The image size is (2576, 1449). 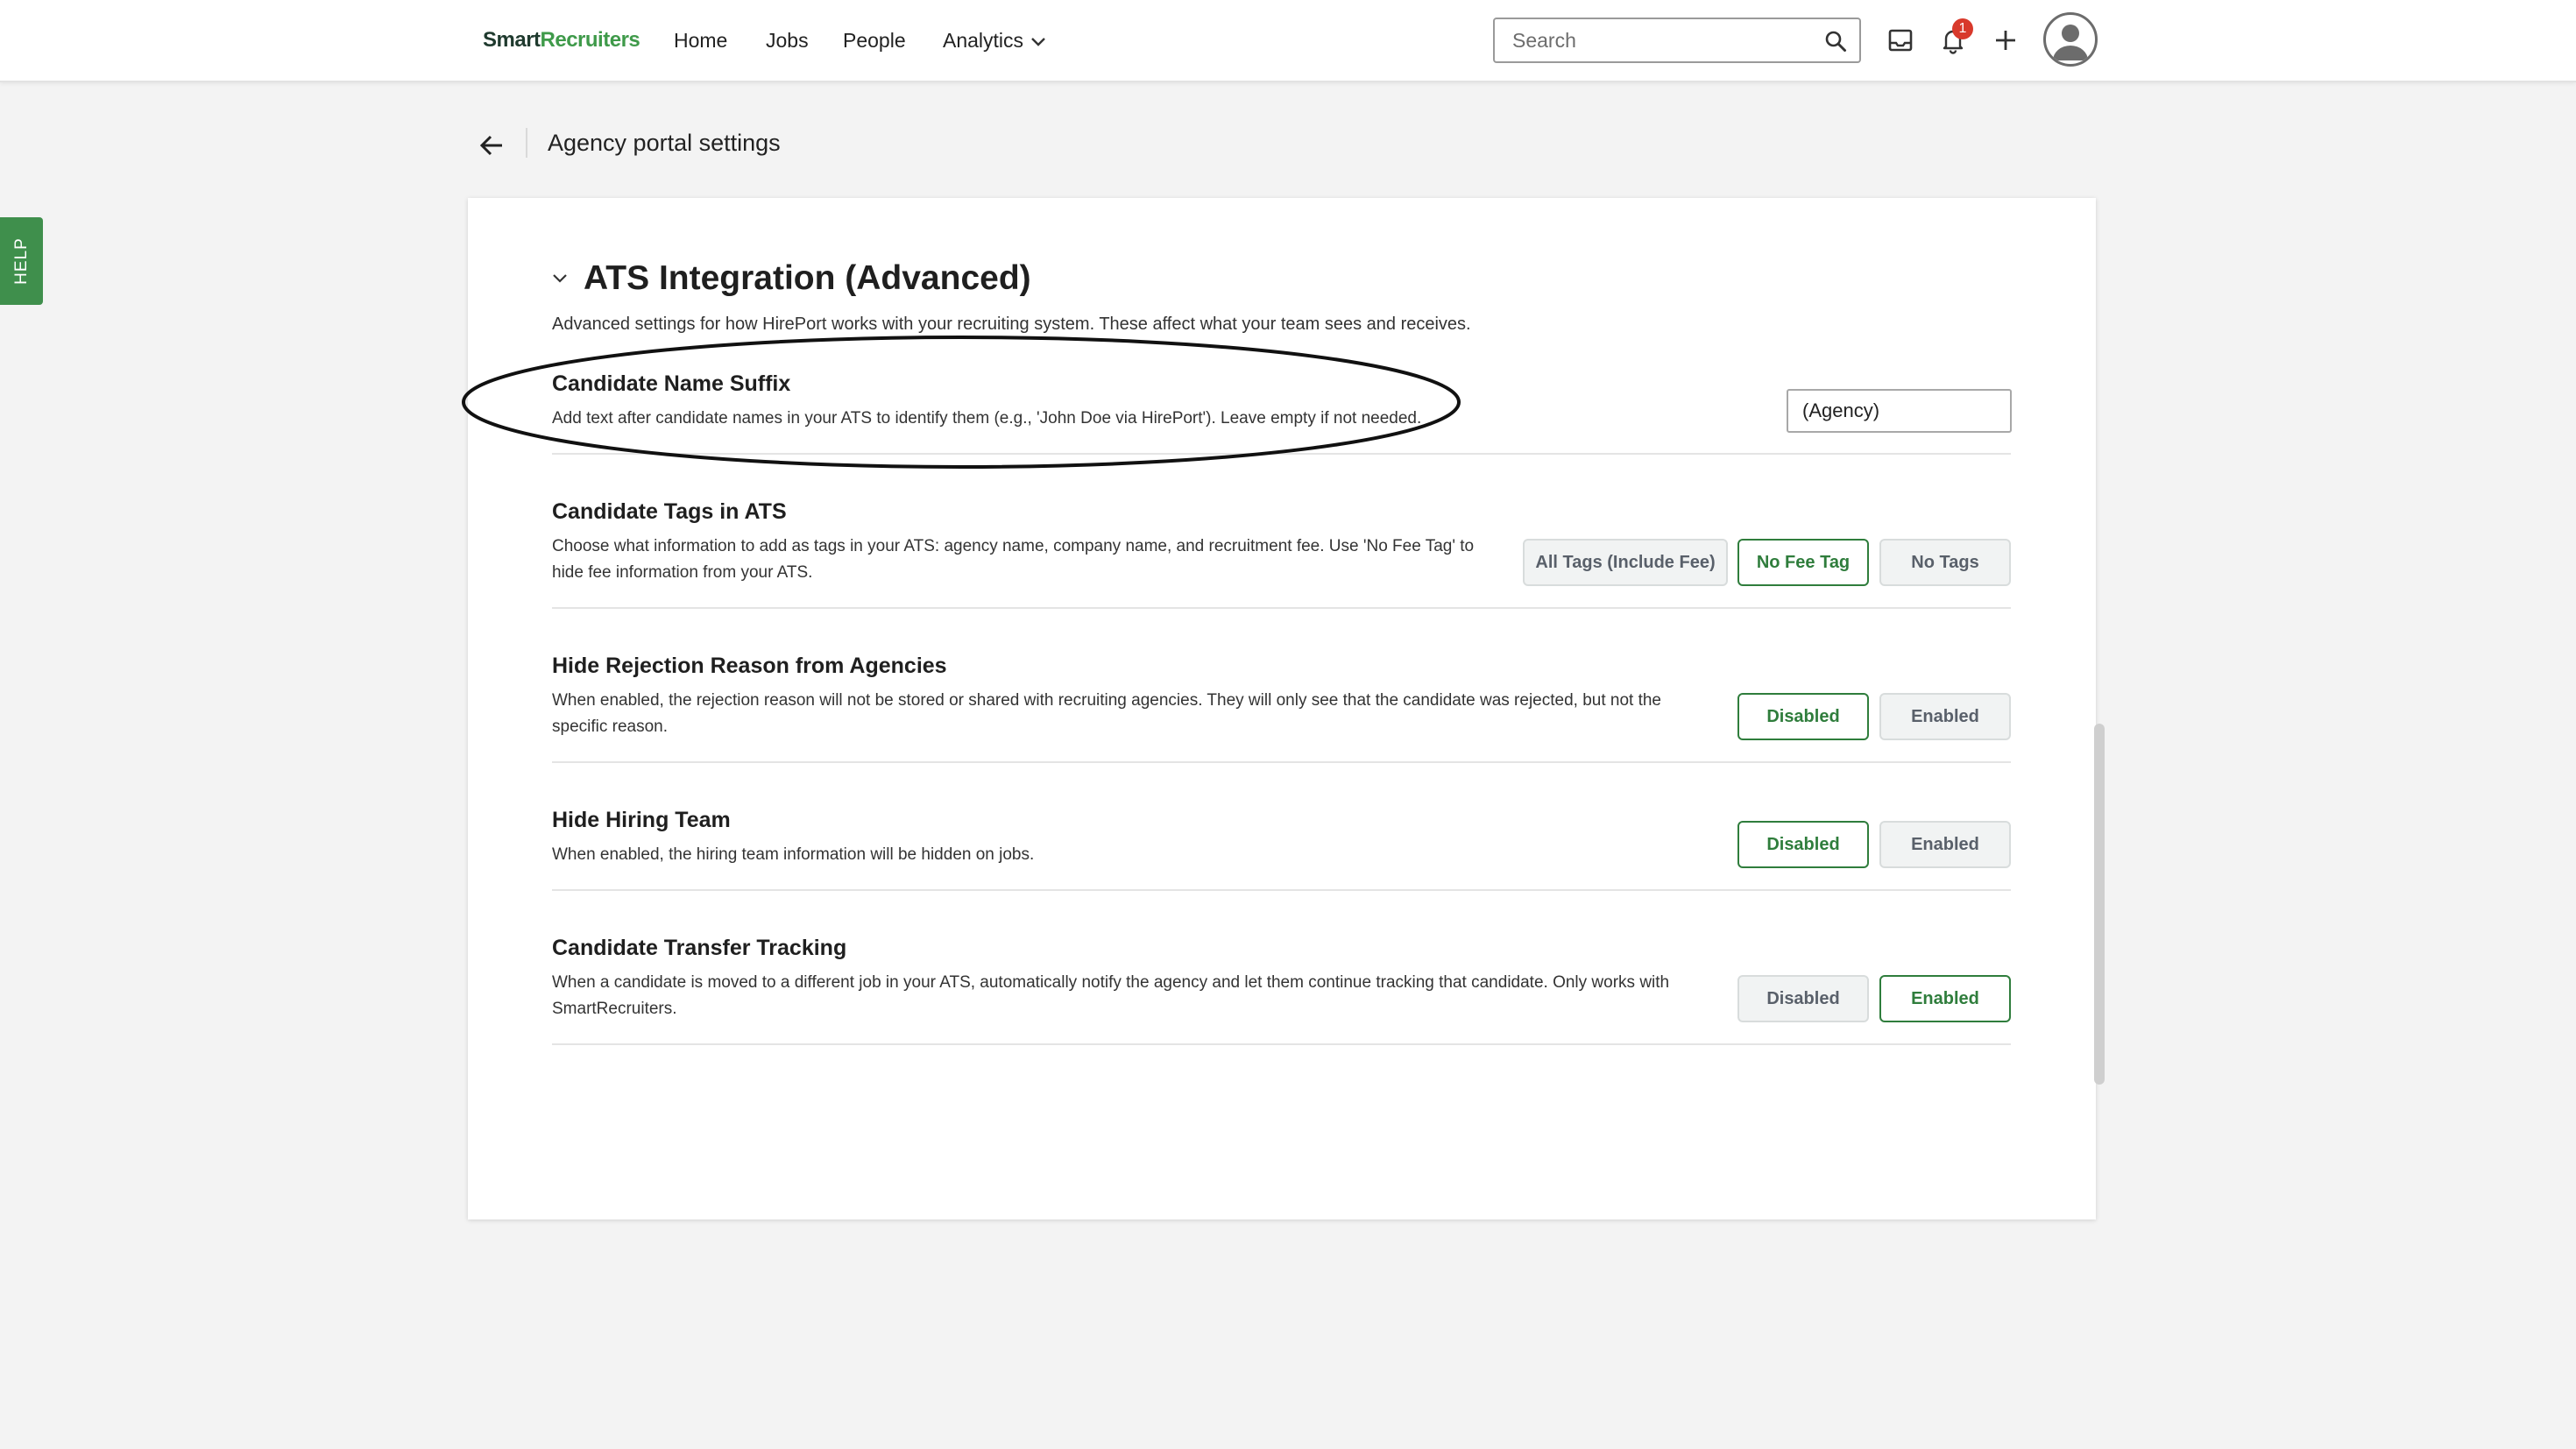 I want to click on back-arrow-icon, so click(x=491, y=145).